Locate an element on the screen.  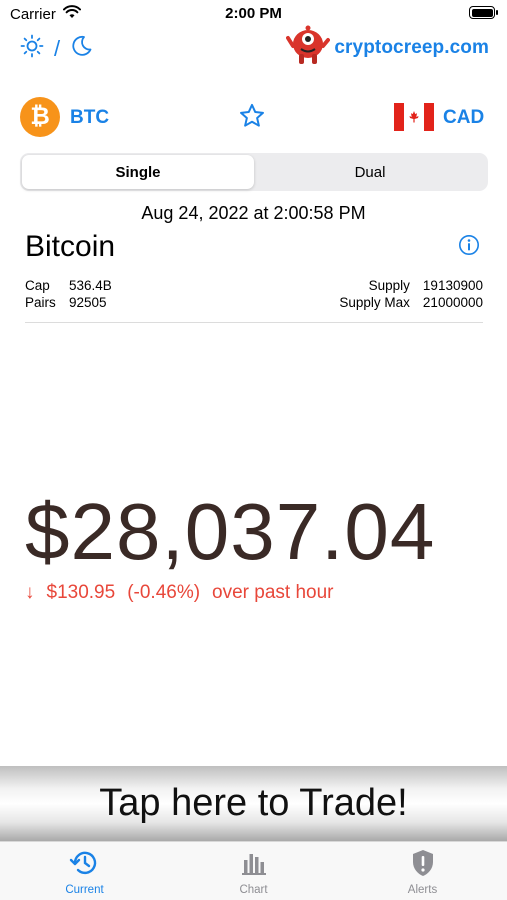
down-arrow-icon: ↓ is located at coordinates (30, 592).